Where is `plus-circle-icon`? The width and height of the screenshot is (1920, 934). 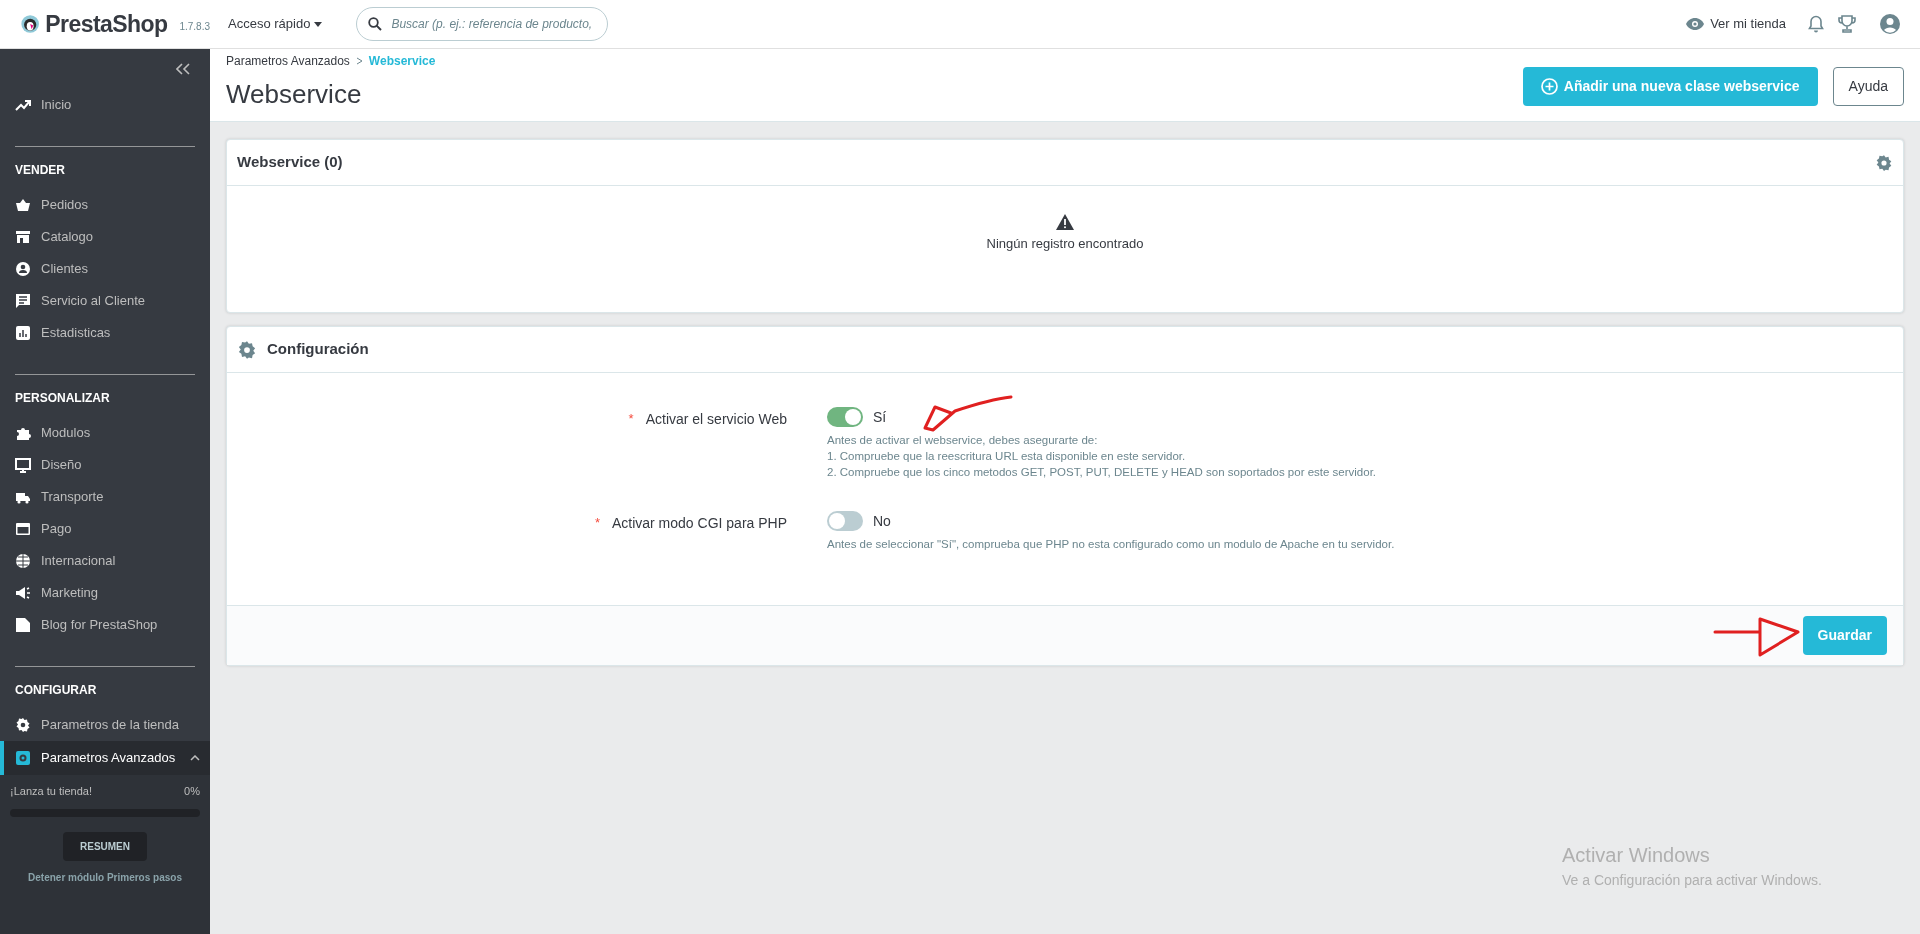
plus-circle-icon is located at coordinates (1549, 86).